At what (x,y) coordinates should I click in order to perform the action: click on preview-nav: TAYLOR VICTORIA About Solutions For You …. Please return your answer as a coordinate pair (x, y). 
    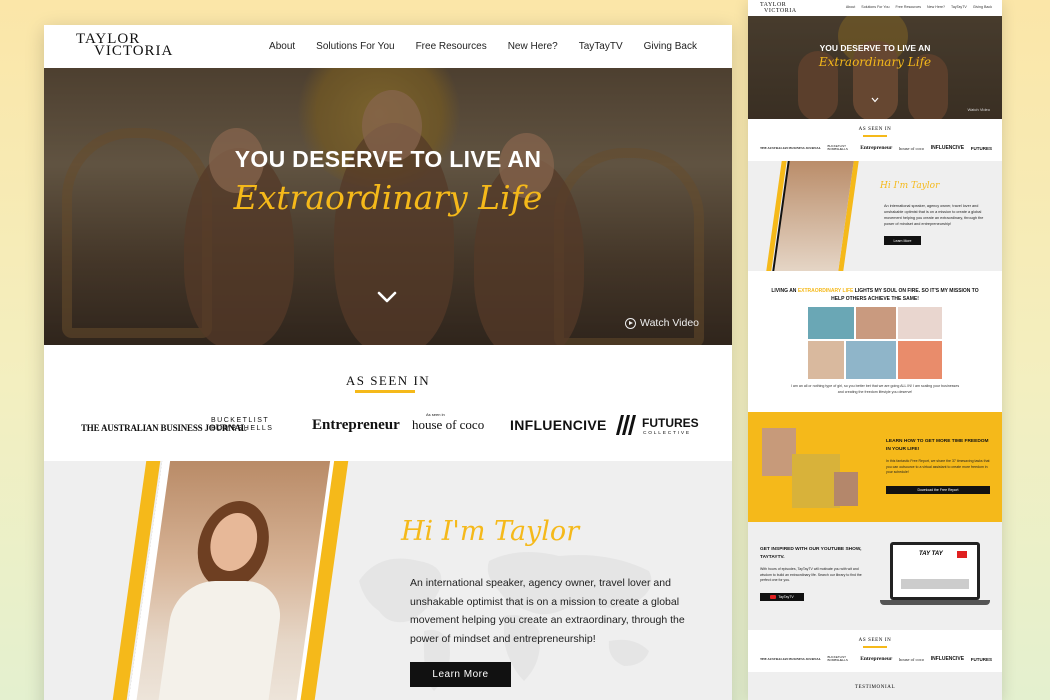
    Looking at the image, I should click on (875, 8).